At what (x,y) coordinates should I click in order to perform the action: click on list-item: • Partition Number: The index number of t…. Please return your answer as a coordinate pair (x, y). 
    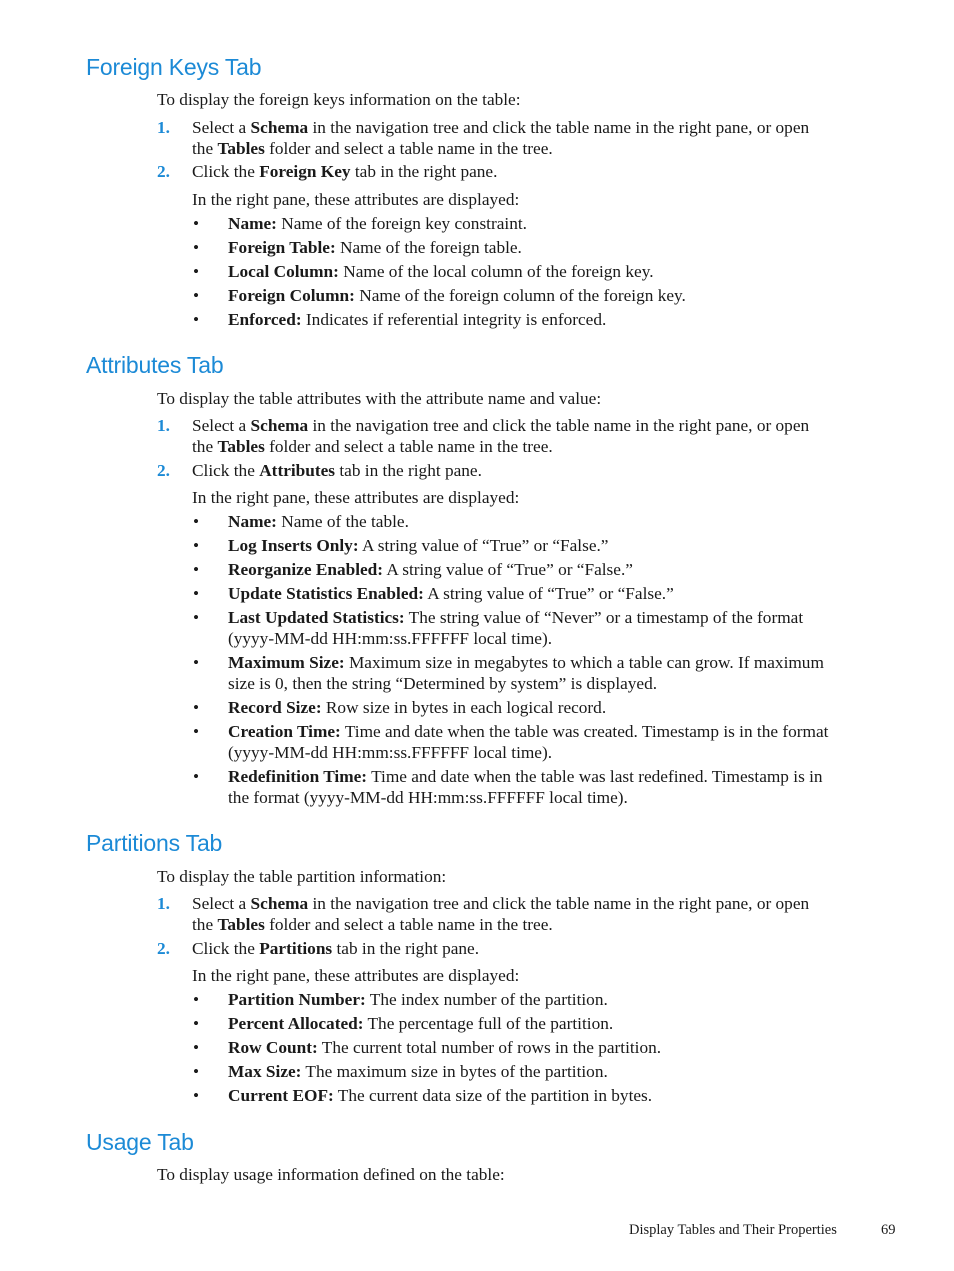
    Looking at the image, I should click on (400, 999).